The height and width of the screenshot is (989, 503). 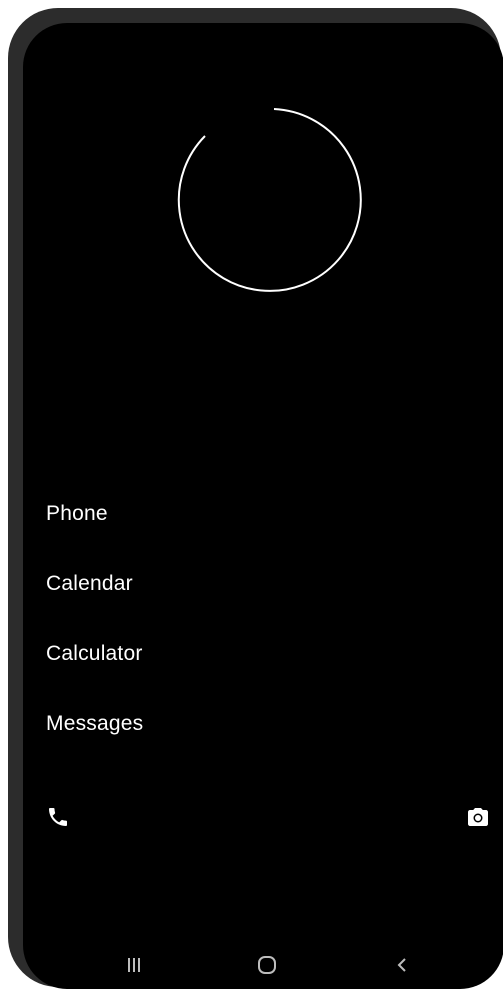 I want to click on phone-icon, so click(x=58, y=817).